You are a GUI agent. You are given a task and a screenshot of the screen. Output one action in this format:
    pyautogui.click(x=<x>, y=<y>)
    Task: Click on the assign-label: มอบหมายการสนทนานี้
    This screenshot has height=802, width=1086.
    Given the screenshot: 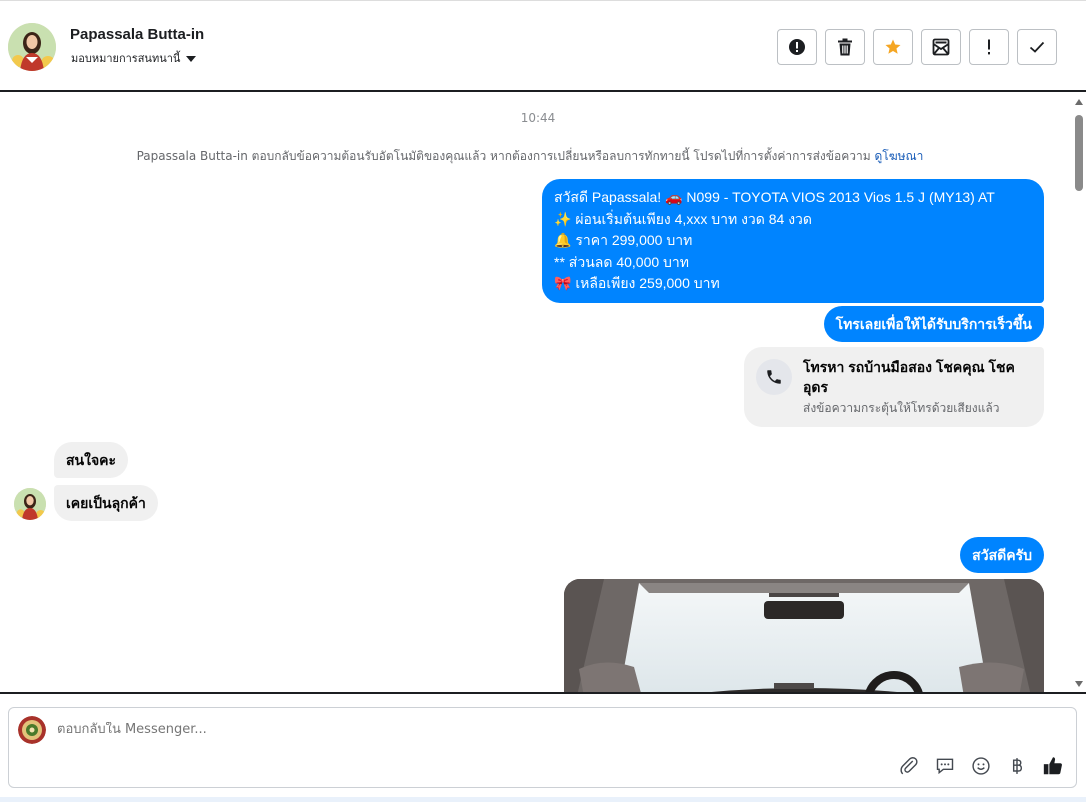 What is the action you would take?
    pyautogui.click(x=126, y=58)
    